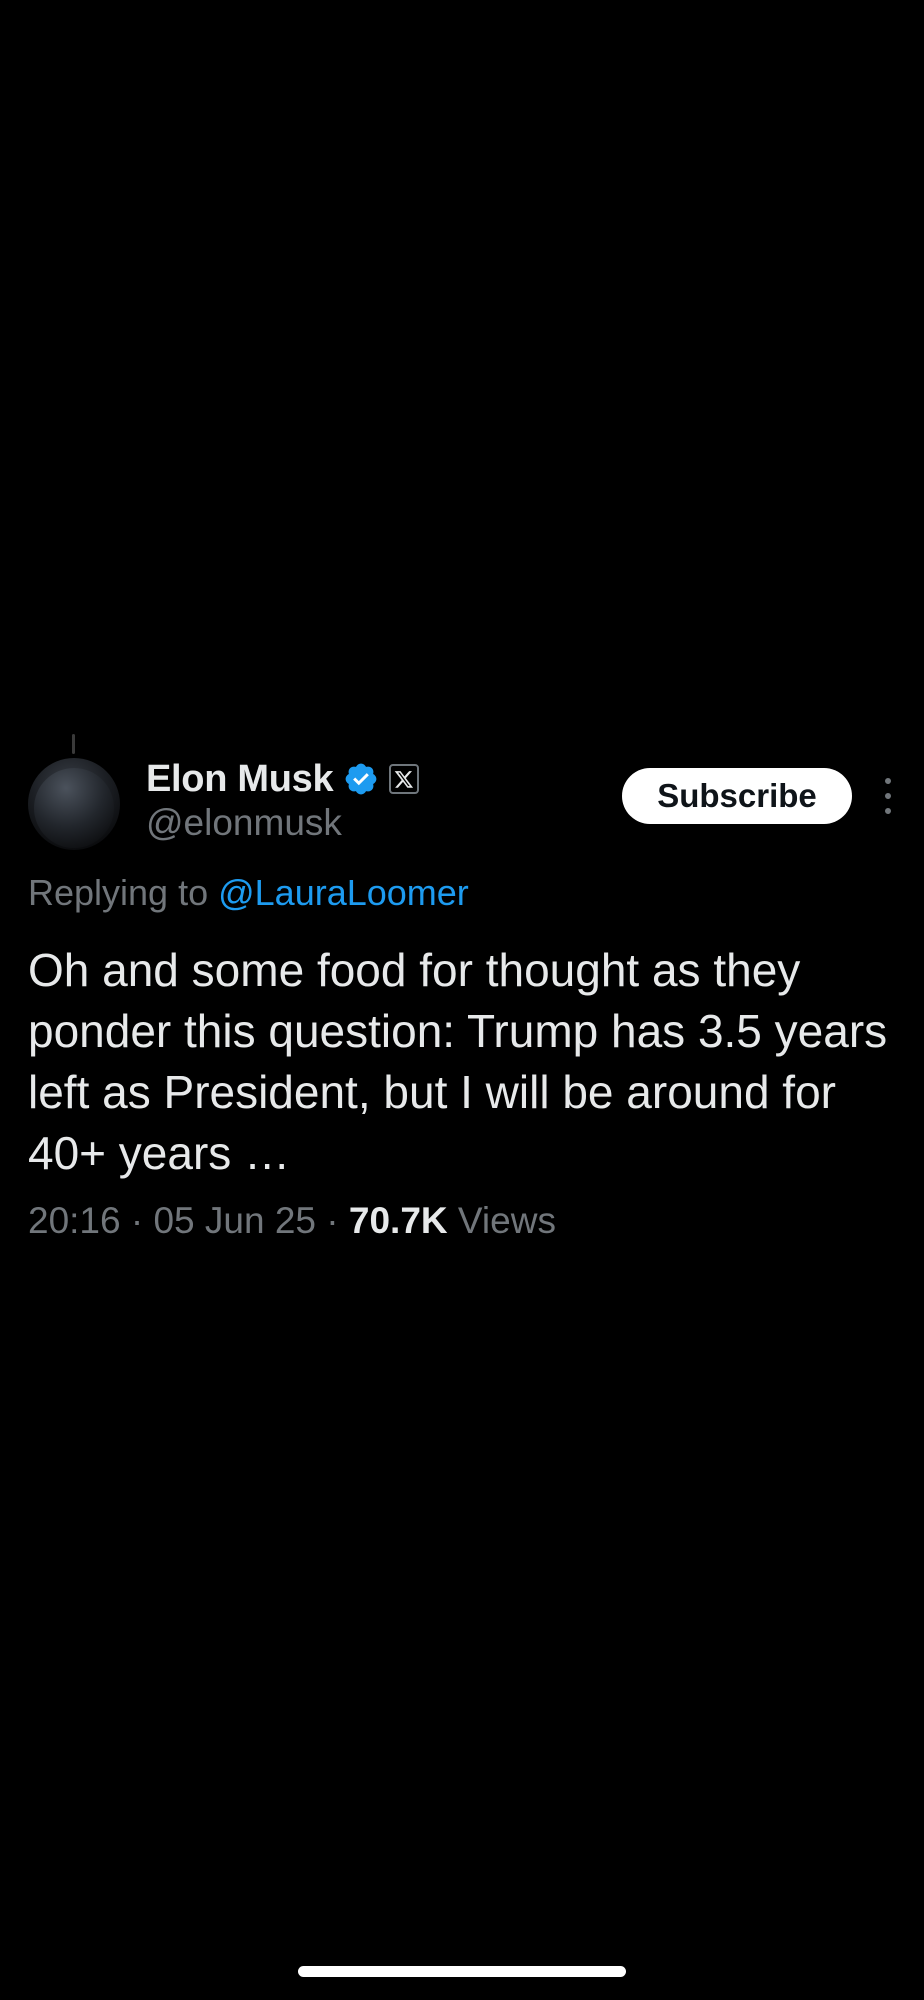  I want to click on views-label: Views, so click(501, 1220).